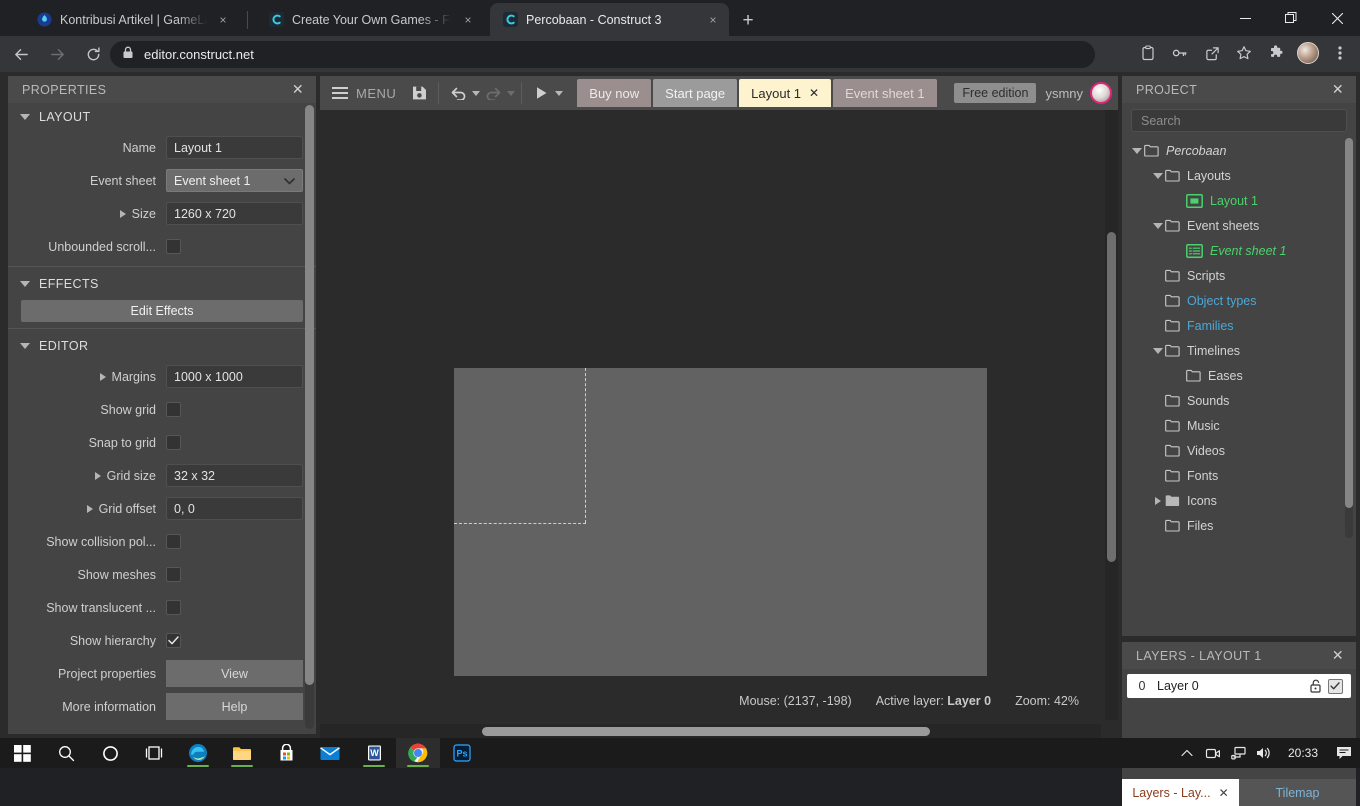  What do you see at coordinates (1239, 400) in the screenshot?
I see `project-tree-item-sounds: Sounds` at bounding box center [1239, 400].